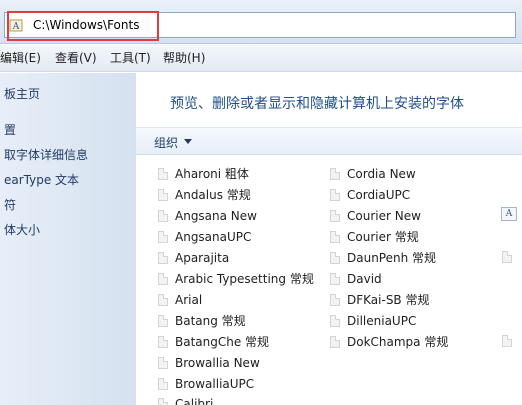 This screenshot has width=522, height=405. I want to click on menu-tools: 工具(T), so click(130, 58).